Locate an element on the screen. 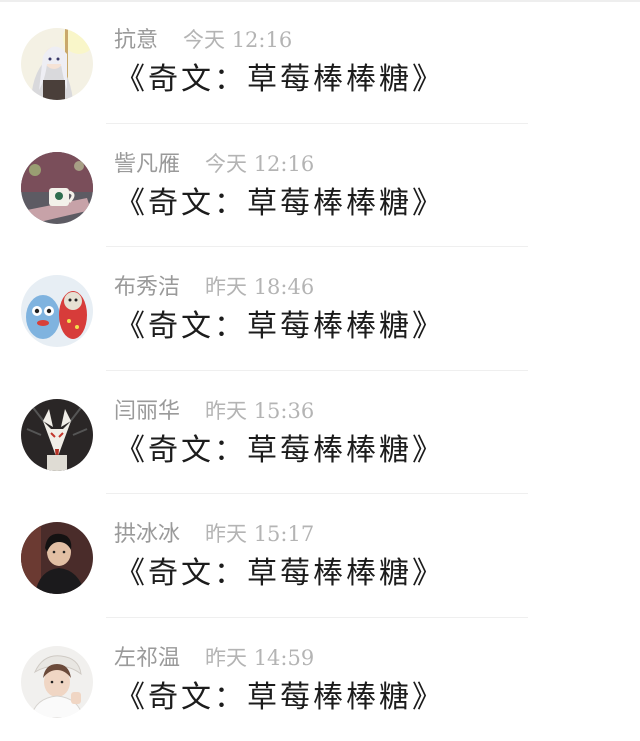 The image size is (640, 741). plush-toys-avatar-icon is located at coordinates (57, 311).